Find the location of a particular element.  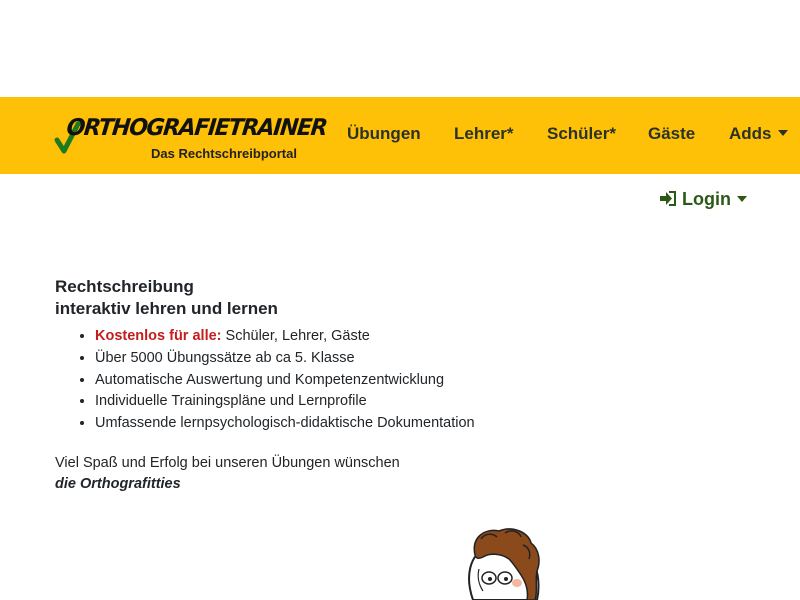

brand-title: ORTHOGRAFIETRAINER is located at coordinates (196, 128).